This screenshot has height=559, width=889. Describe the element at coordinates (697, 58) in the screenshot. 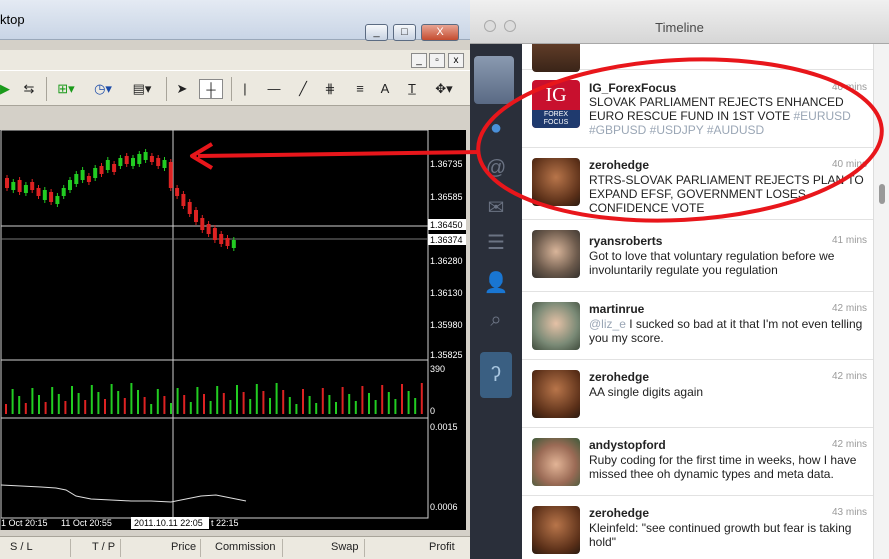

I see `tweet-item` at that location.